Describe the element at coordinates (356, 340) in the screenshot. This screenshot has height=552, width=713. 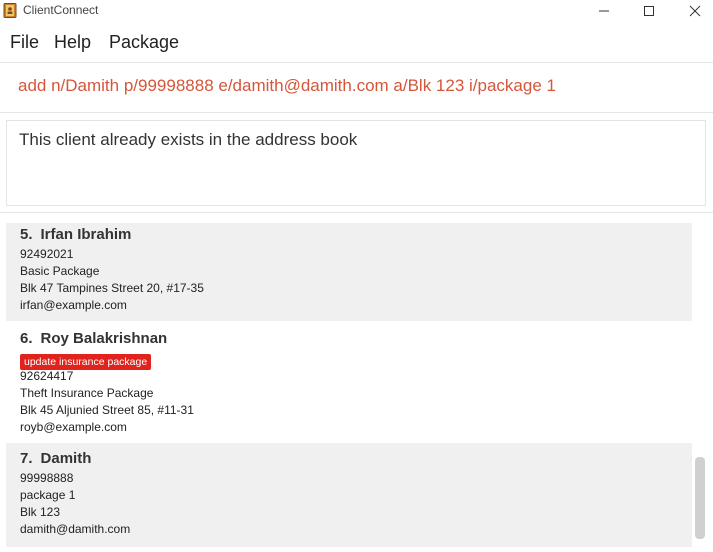
I see `client-name-row: 6. Roy Balakrishnan` at that location.